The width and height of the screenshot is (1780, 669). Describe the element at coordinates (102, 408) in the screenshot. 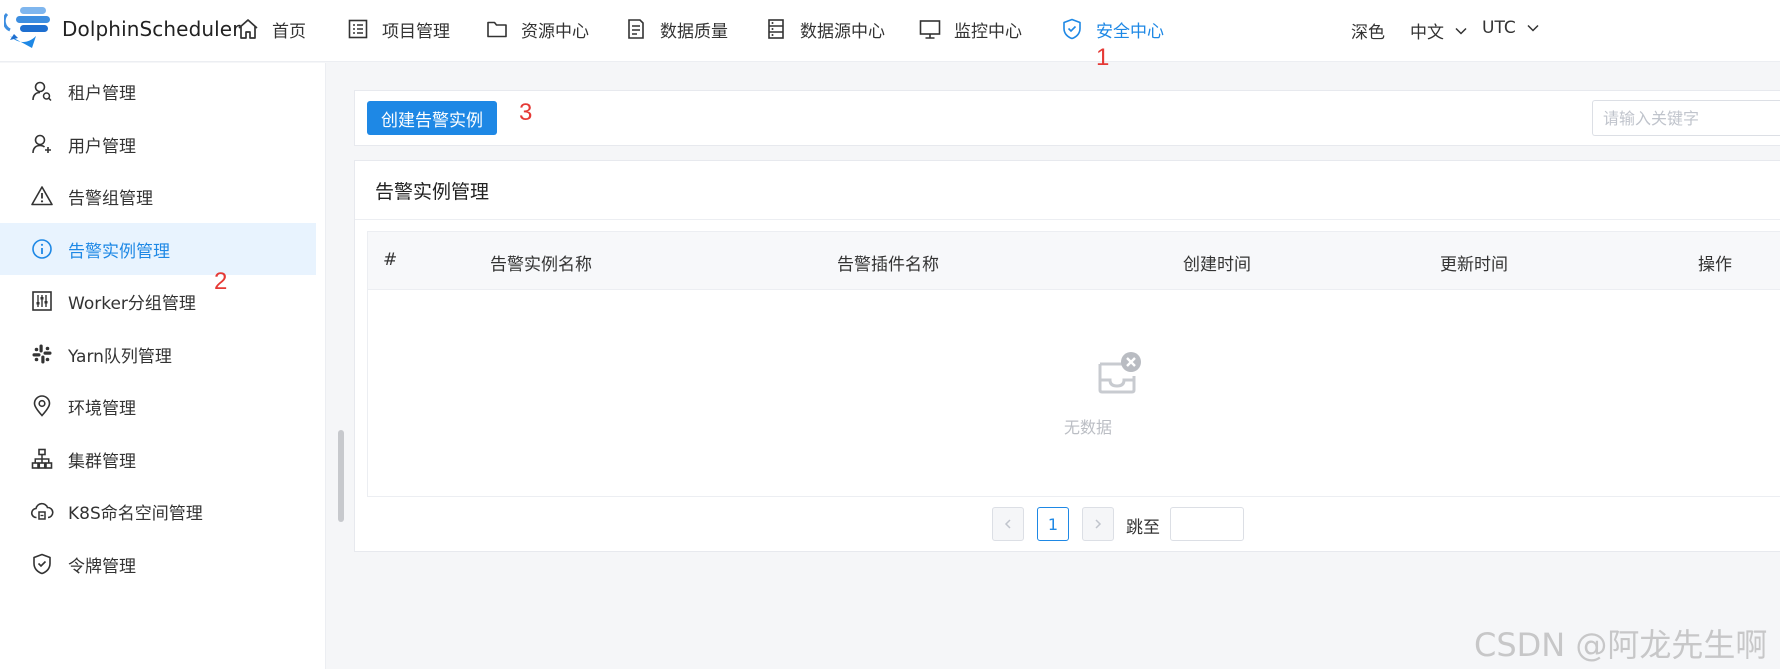

I see `sidebar-item-label: 环境管理` at that location.